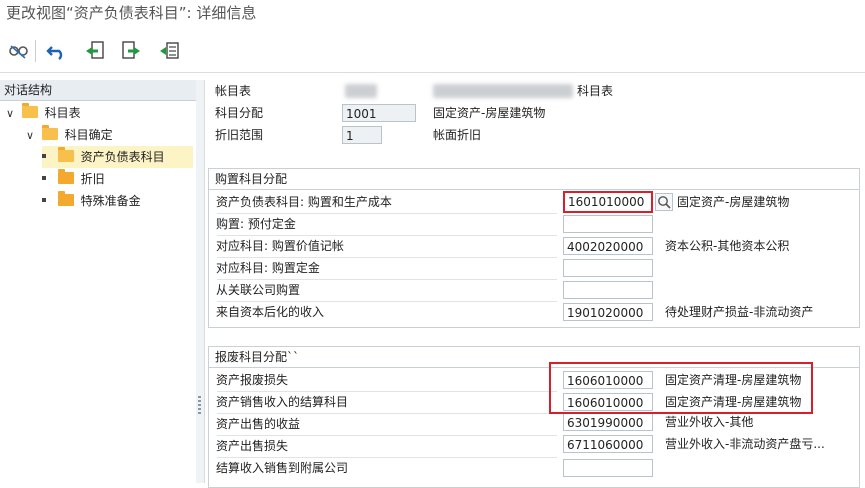  What do you see at coordinates (282, 468) in the screenshot?
I see `ret-row-label: 结算收入销售到附属公司` at bounding box center [282, 468].